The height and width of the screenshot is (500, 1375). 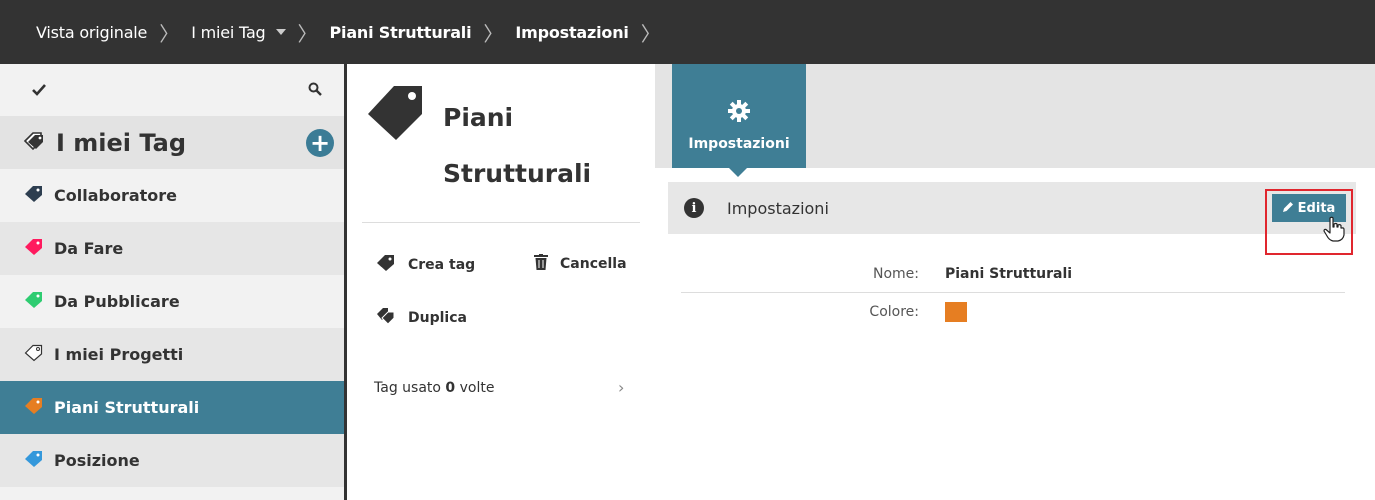 I want to click on action-label: Cancella, so click(x=593, y=264).